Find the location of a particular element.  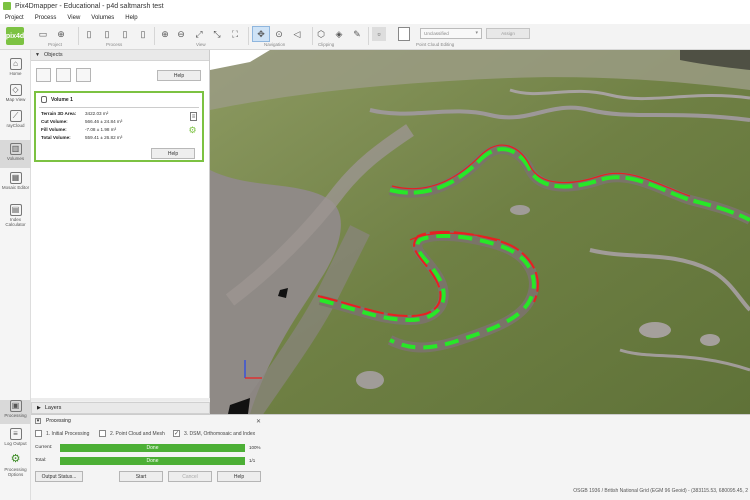

processing-help-button: Help is located at coordinates (239, 476).